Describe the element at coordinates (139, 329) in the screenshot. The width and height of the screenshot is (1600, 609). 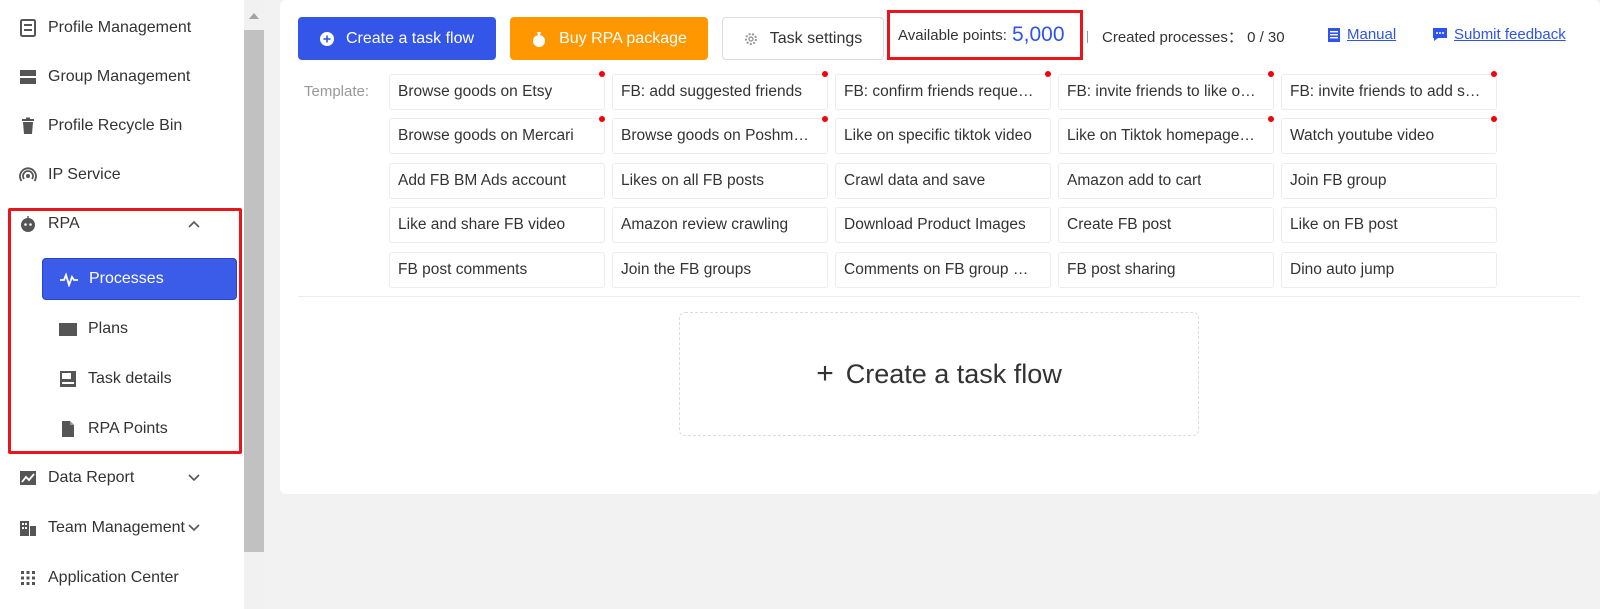
I see `sidebar-subitem-plans: Plans` at that location.